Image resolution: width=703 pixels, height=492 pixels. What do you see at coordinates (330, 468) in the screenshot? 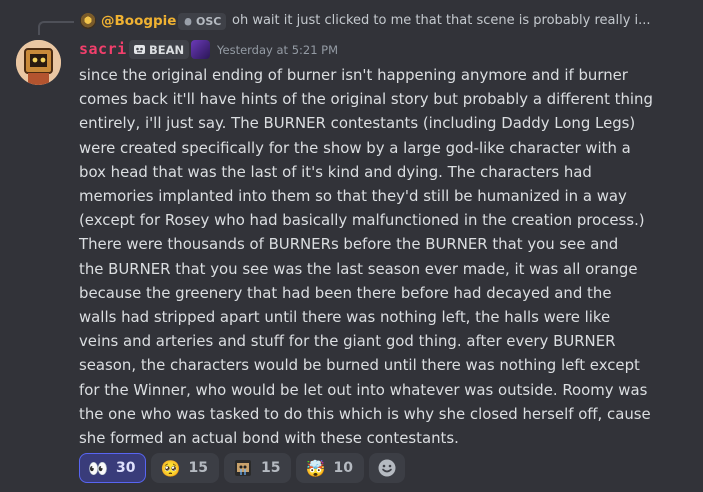
I see `reaction-exploding-head: 🤯 10` at bounding box center [330, 468].